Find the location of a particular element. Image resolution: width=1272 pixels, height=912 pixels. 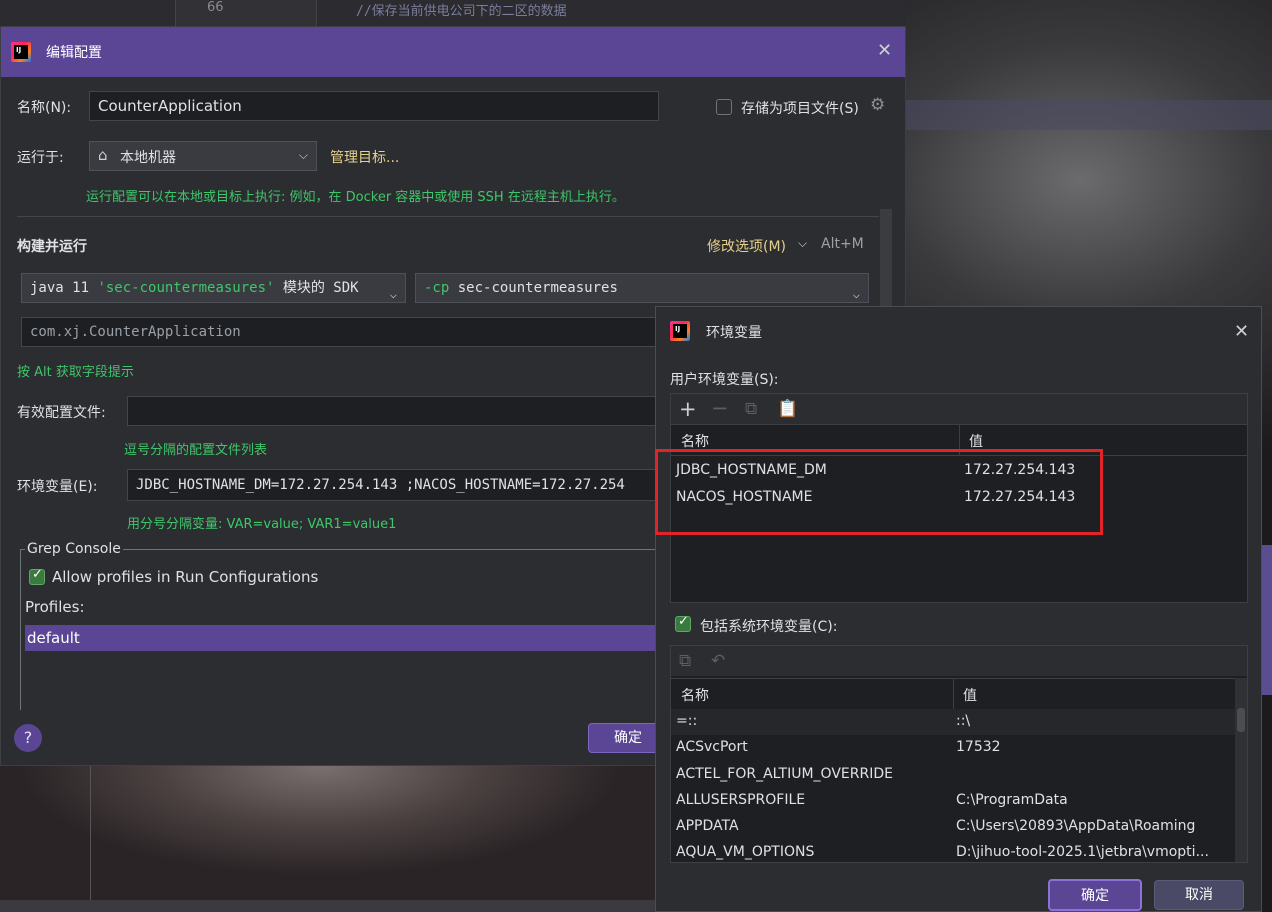

var-name: AQUA_VM_OPTIONS is located at coordinates (745, 852).